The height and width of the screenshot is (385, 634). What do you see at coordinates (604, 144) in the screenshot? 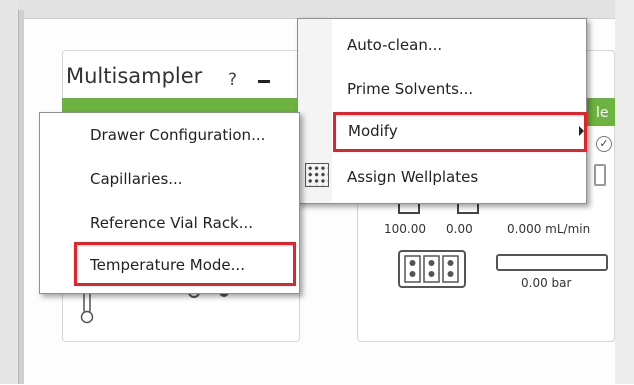
I see `check-icon: ✓` at bounding box center [604, 144].